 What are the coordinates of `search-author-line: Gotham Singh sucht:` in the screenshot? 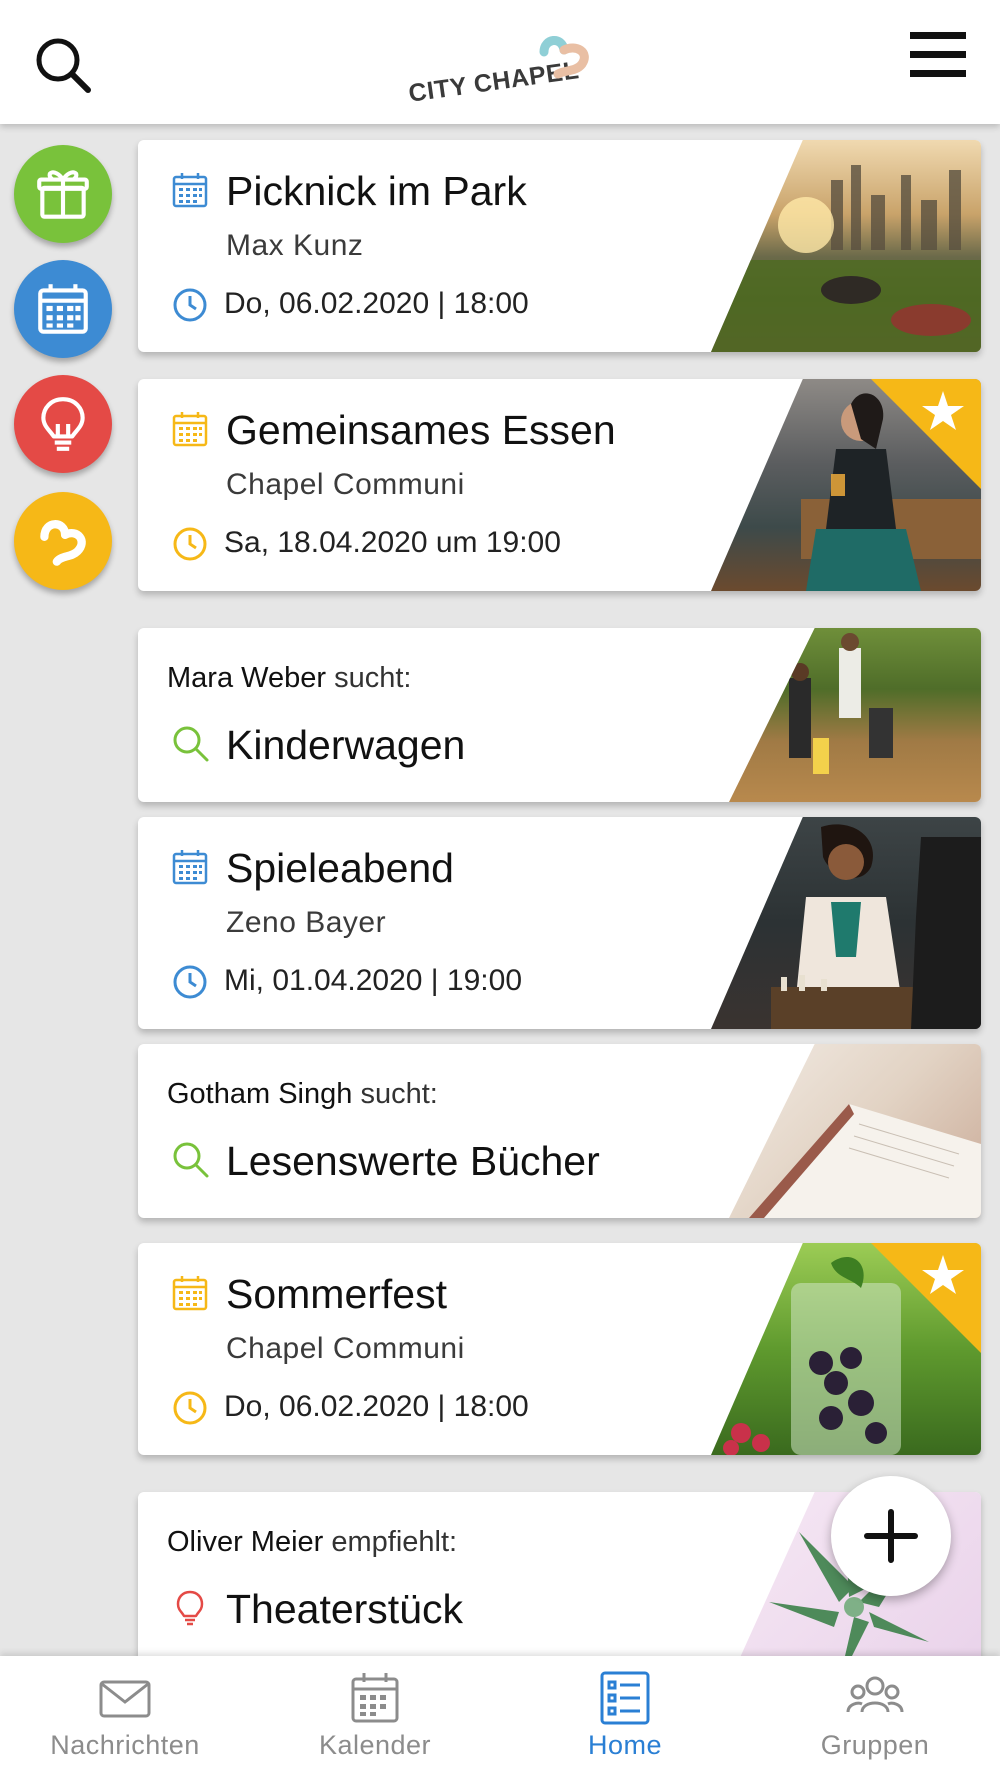 It's located at (302, 1094).